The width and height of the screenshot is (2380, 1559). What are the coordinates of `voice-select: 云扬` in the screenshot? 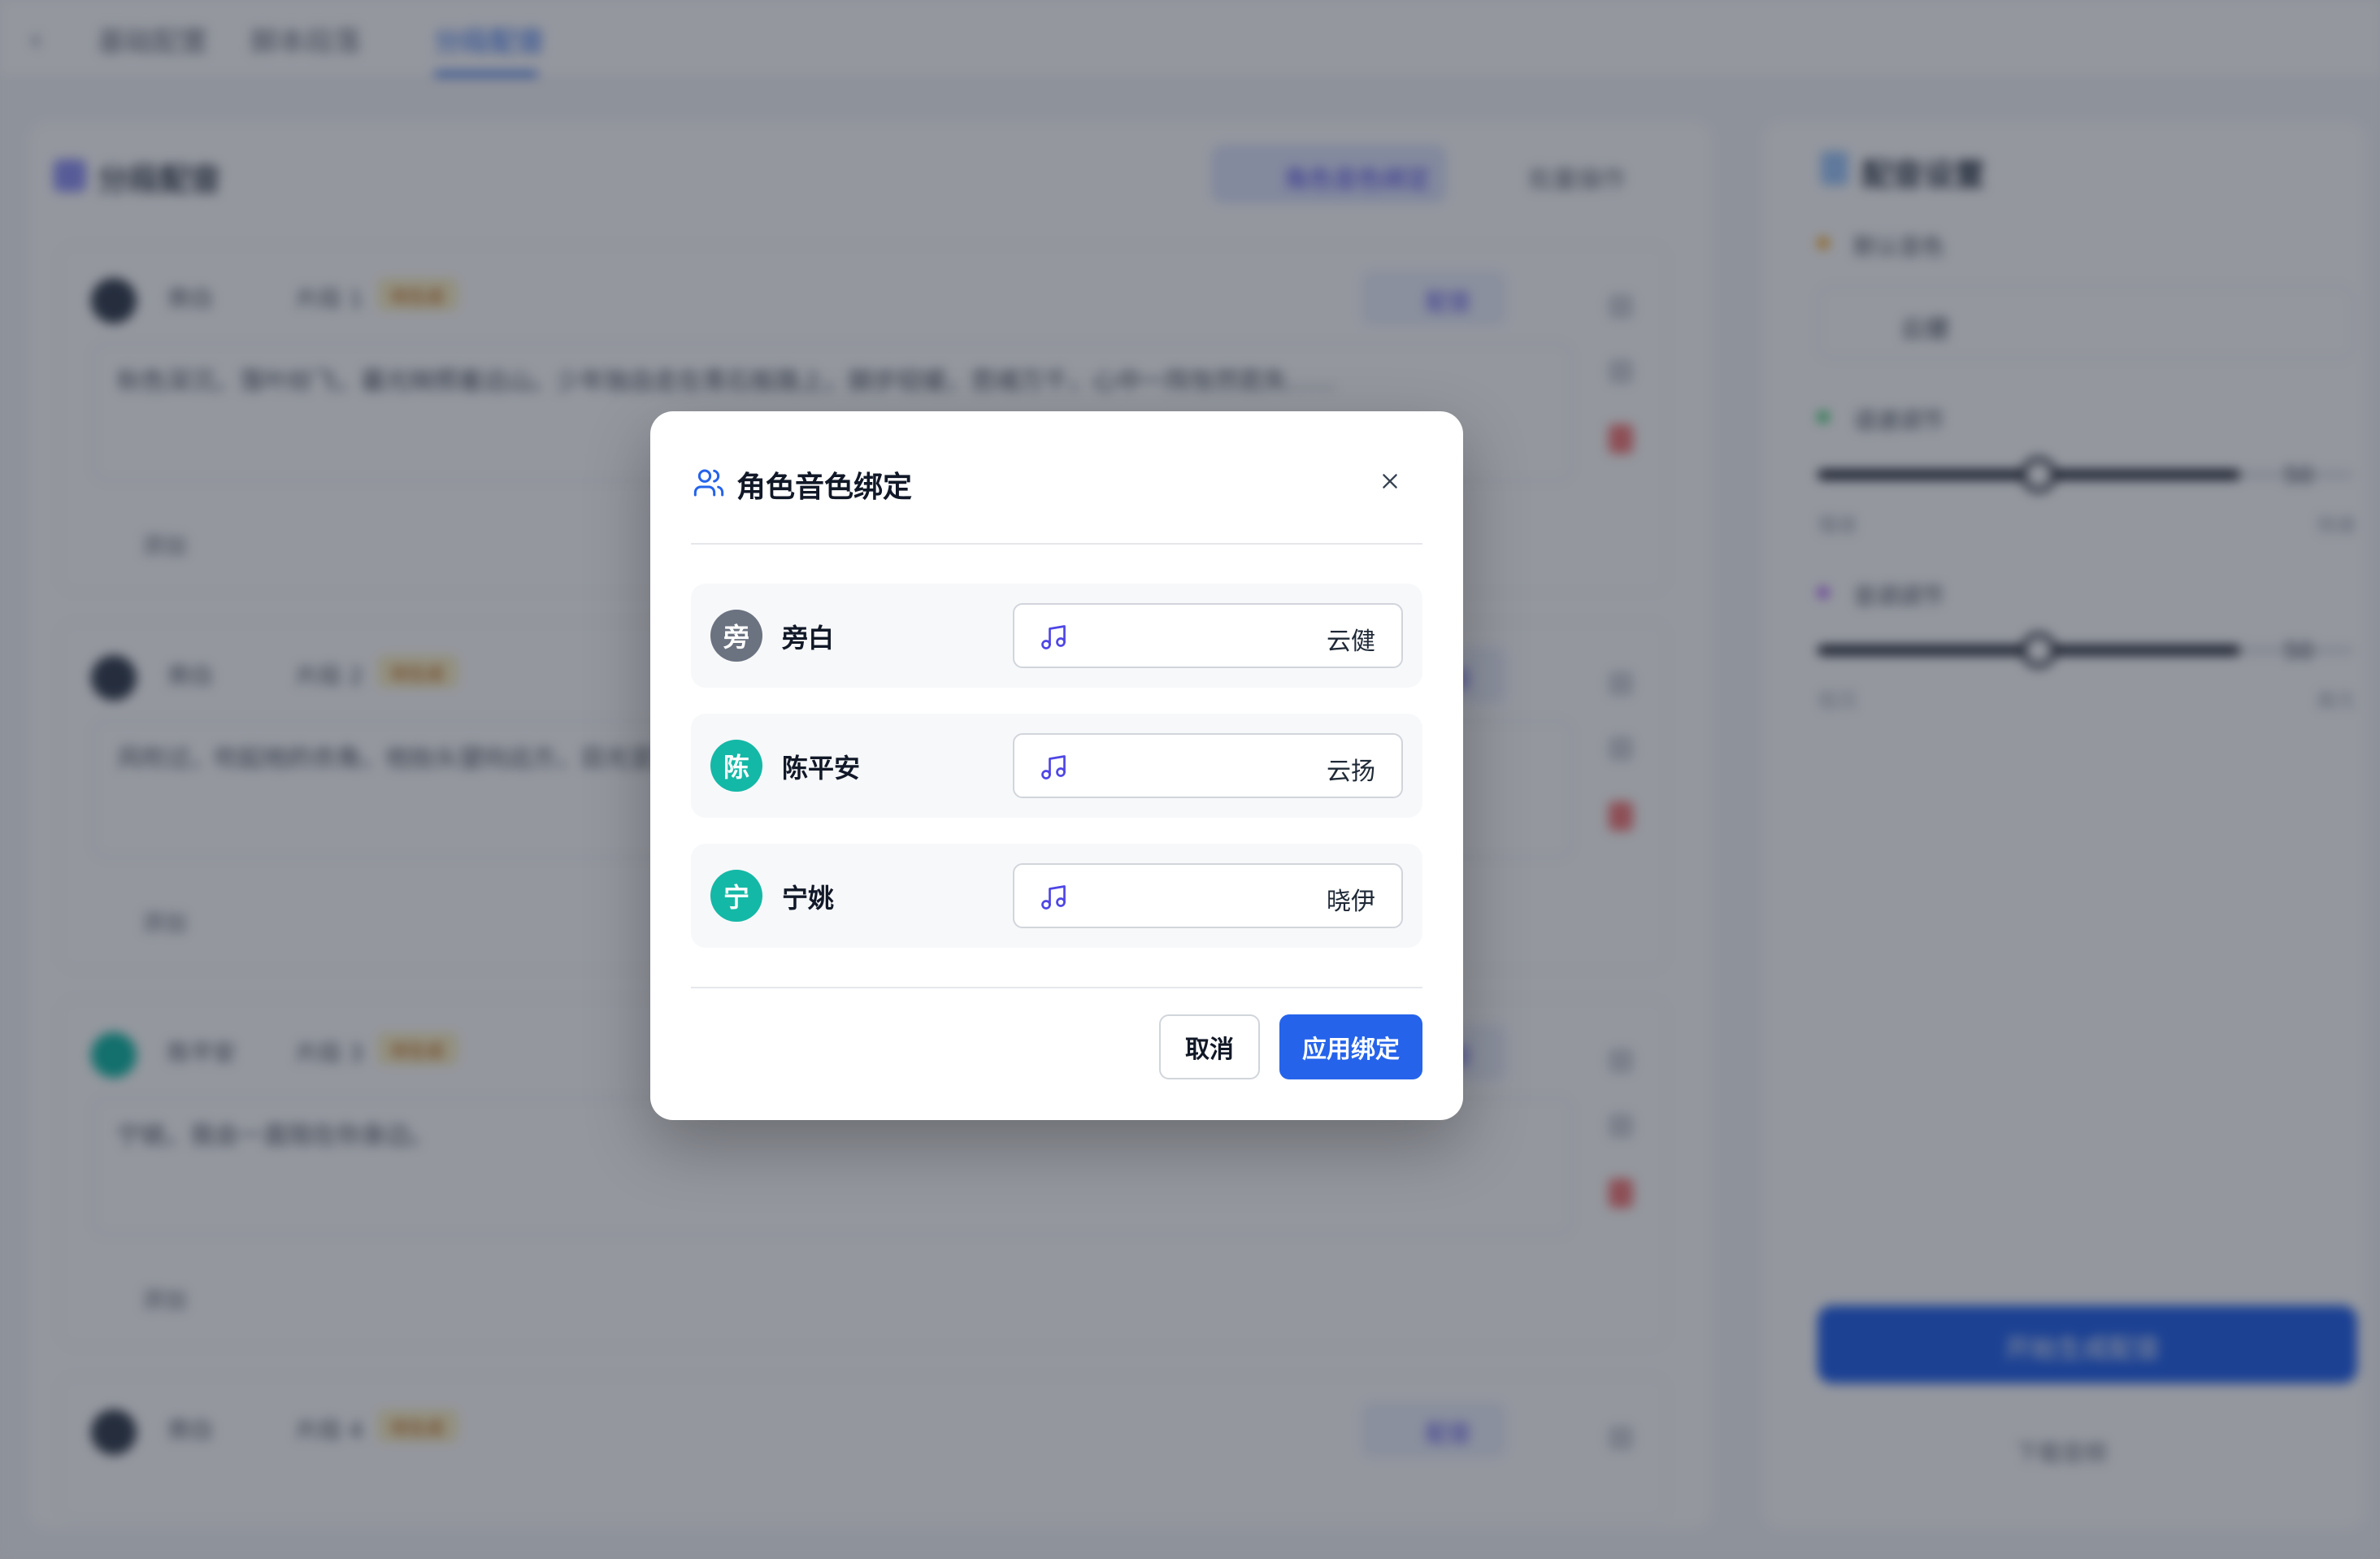 It's located at (1208, 765).